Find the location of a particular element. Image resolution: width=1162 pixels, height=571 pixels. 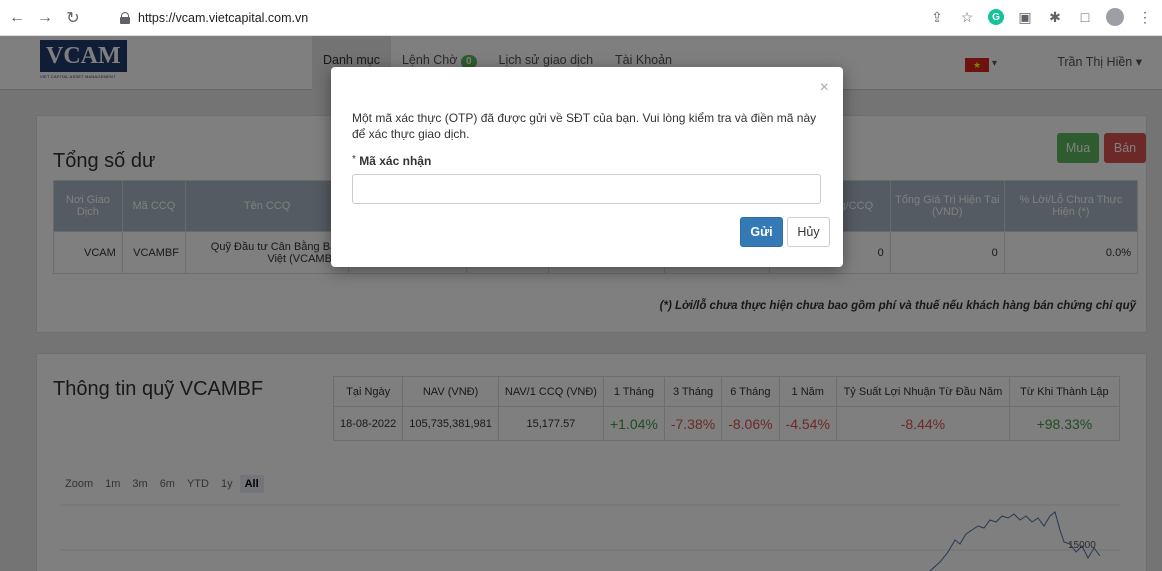

close-icon: × is located at coordinates (824, 88).